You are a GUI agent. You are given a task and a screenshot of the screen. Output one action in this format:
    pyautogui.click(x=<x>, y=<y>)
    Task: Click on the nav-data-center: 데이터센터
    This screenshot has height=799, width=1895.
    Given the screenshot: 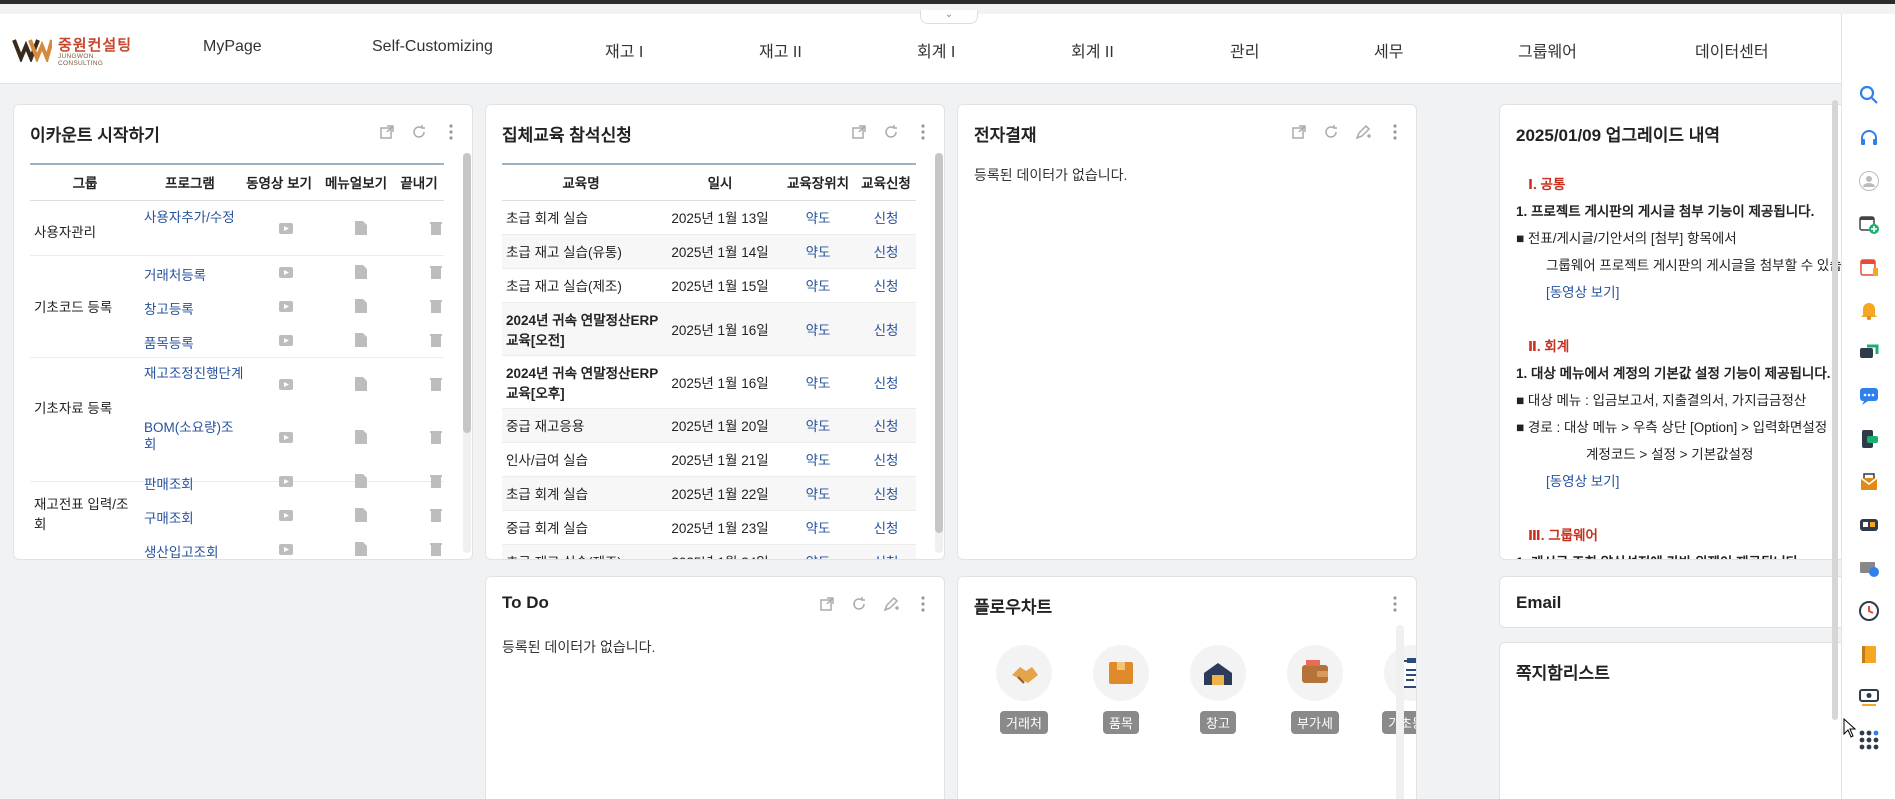 What is the action you would take?
    pyautogui.click(x=1732, y=50)
    